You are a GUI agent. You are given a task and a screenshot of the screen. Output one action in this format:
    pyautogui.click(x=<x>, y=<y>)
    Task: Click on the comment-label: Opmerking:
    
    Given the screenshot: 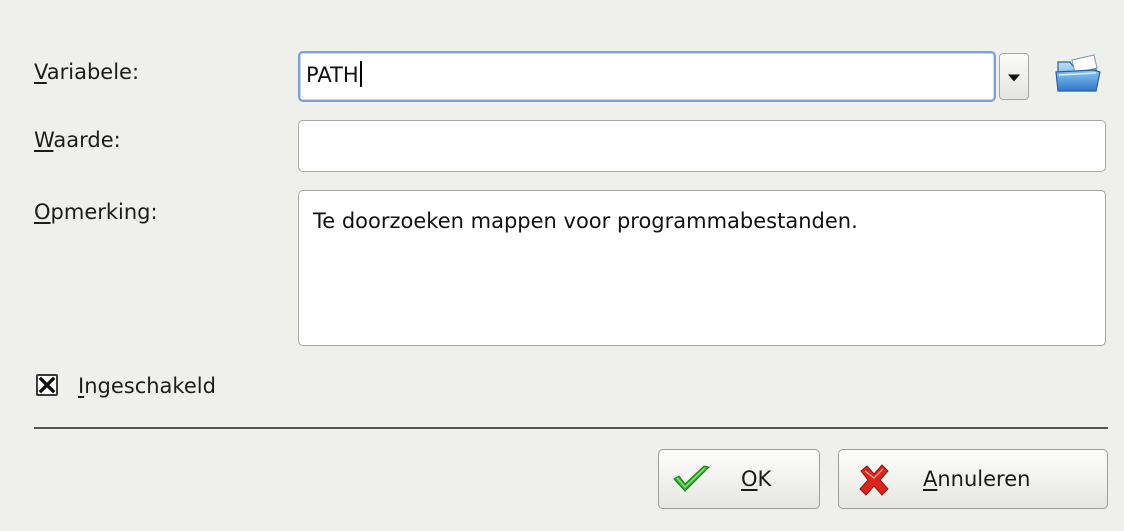 What is the action you would take?
    pyautogui.click(x=96, y=212)
    